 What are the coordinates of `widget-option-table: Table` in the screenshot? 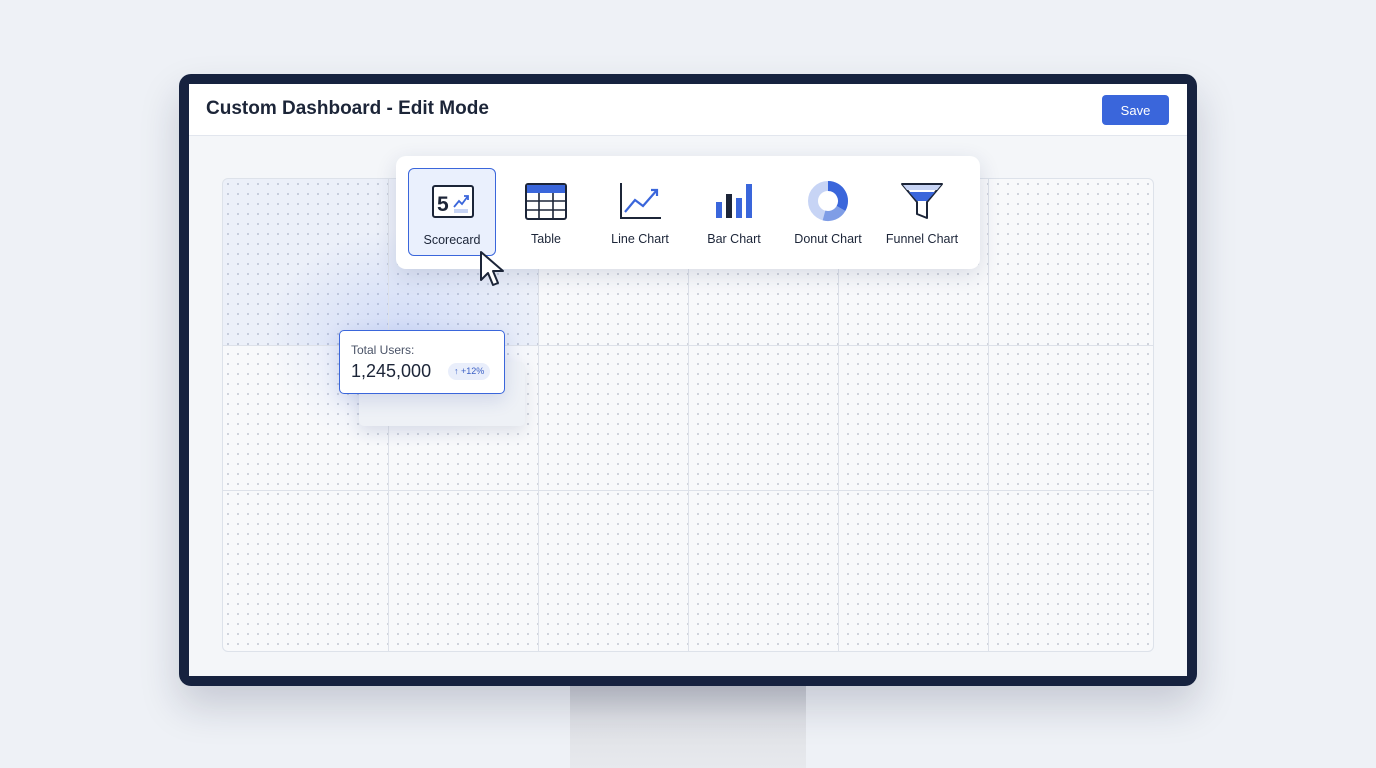 It's located at (546, 212).